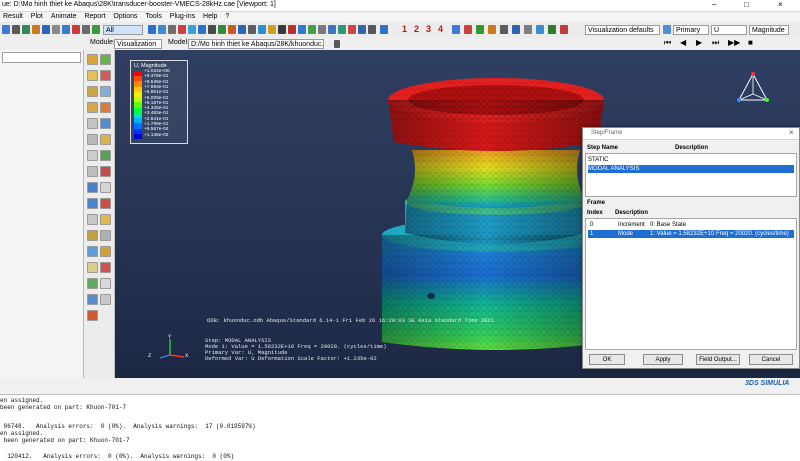  What do you see at coordinates (138, 44) in the screenshot?
I see `module-combo: Visualization` at bounding box center [138, 44].